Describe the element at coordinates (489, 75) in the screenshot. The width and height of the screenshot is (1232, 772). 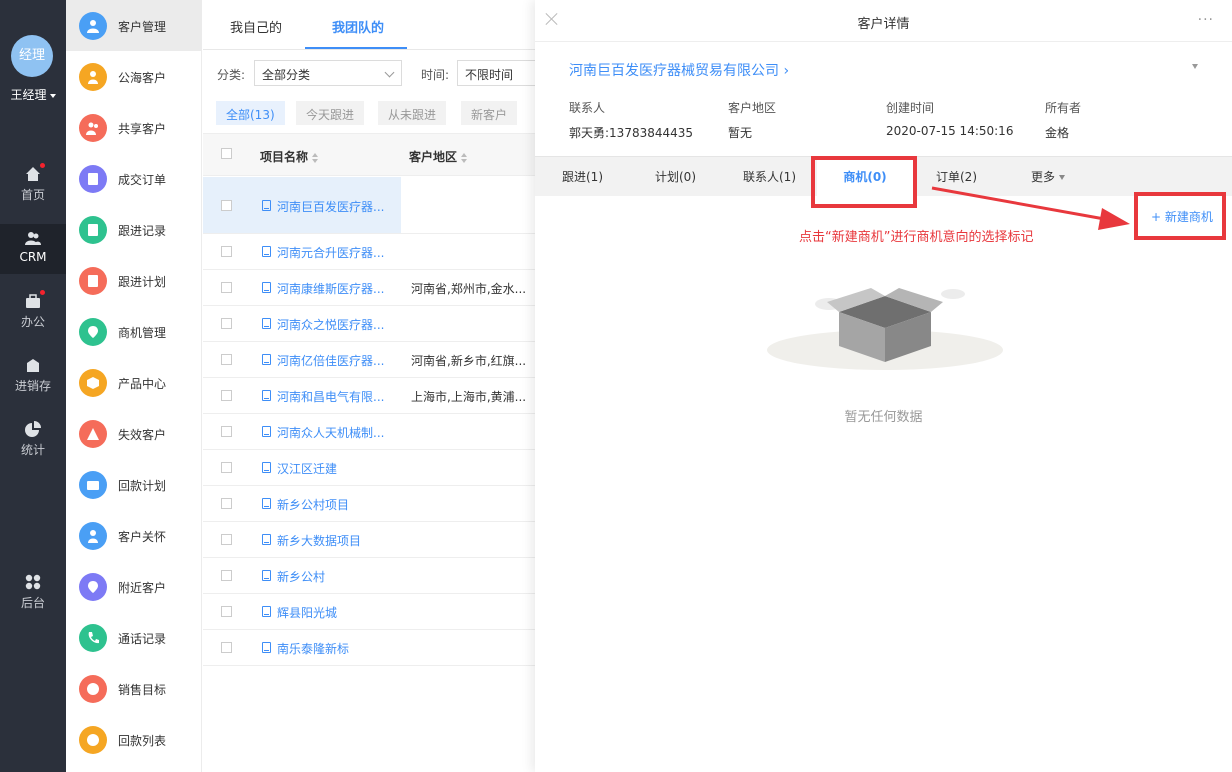
I see `time-value: 不限时间` at that location.